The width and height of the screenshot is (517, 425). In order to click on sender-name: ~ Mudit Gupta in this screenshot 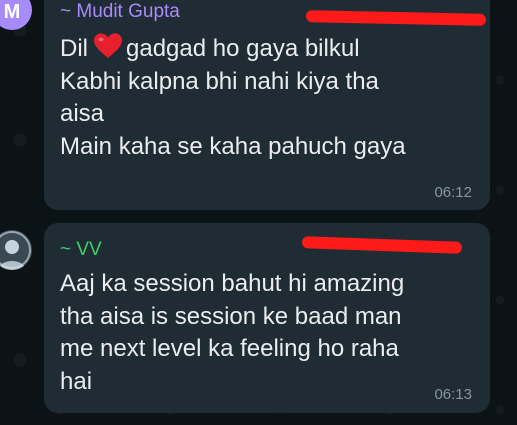, I will do `click(120, 12)`.